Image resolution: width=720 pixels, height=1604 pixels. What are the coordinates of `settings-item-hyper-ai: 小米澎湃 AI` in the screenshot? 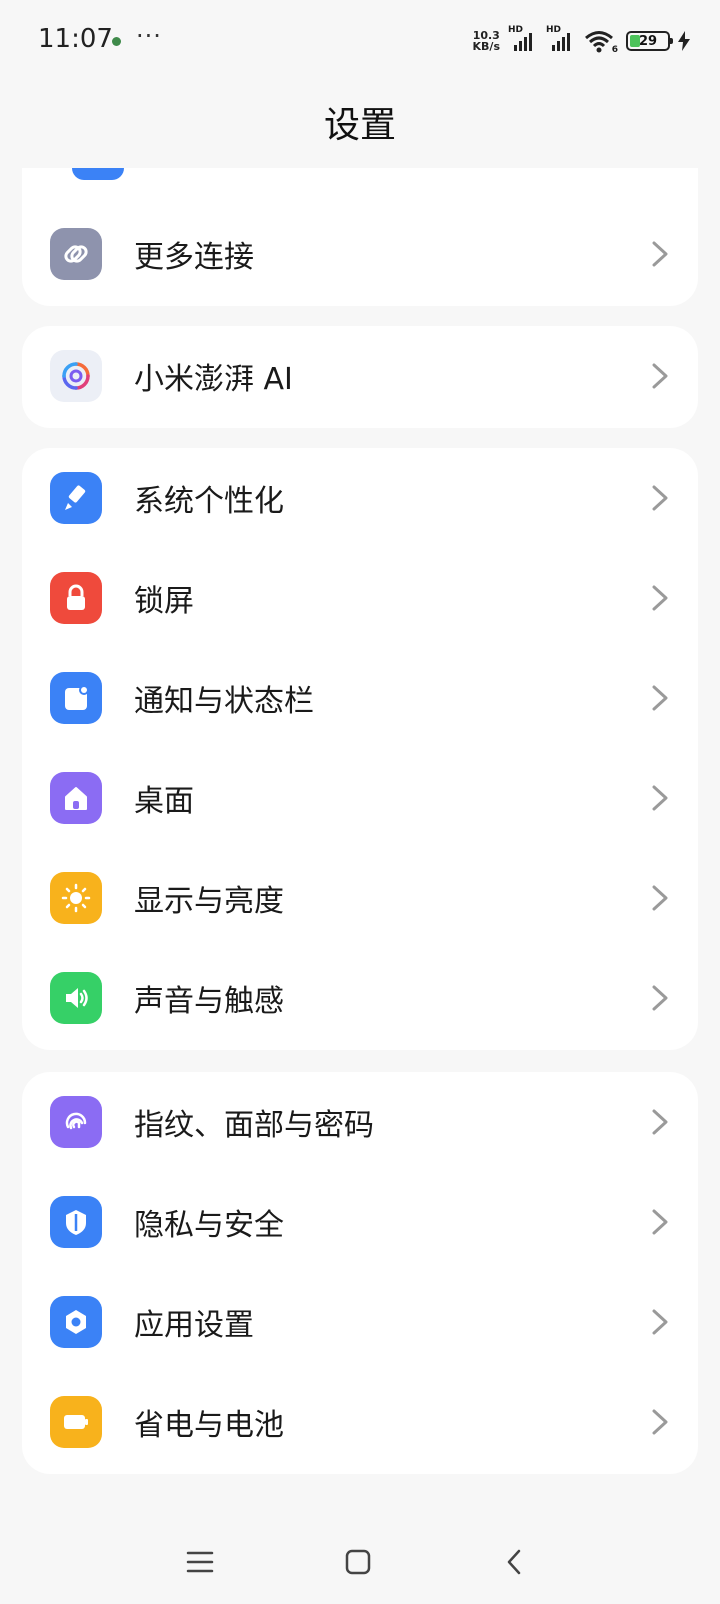 It's located at (360, 376).